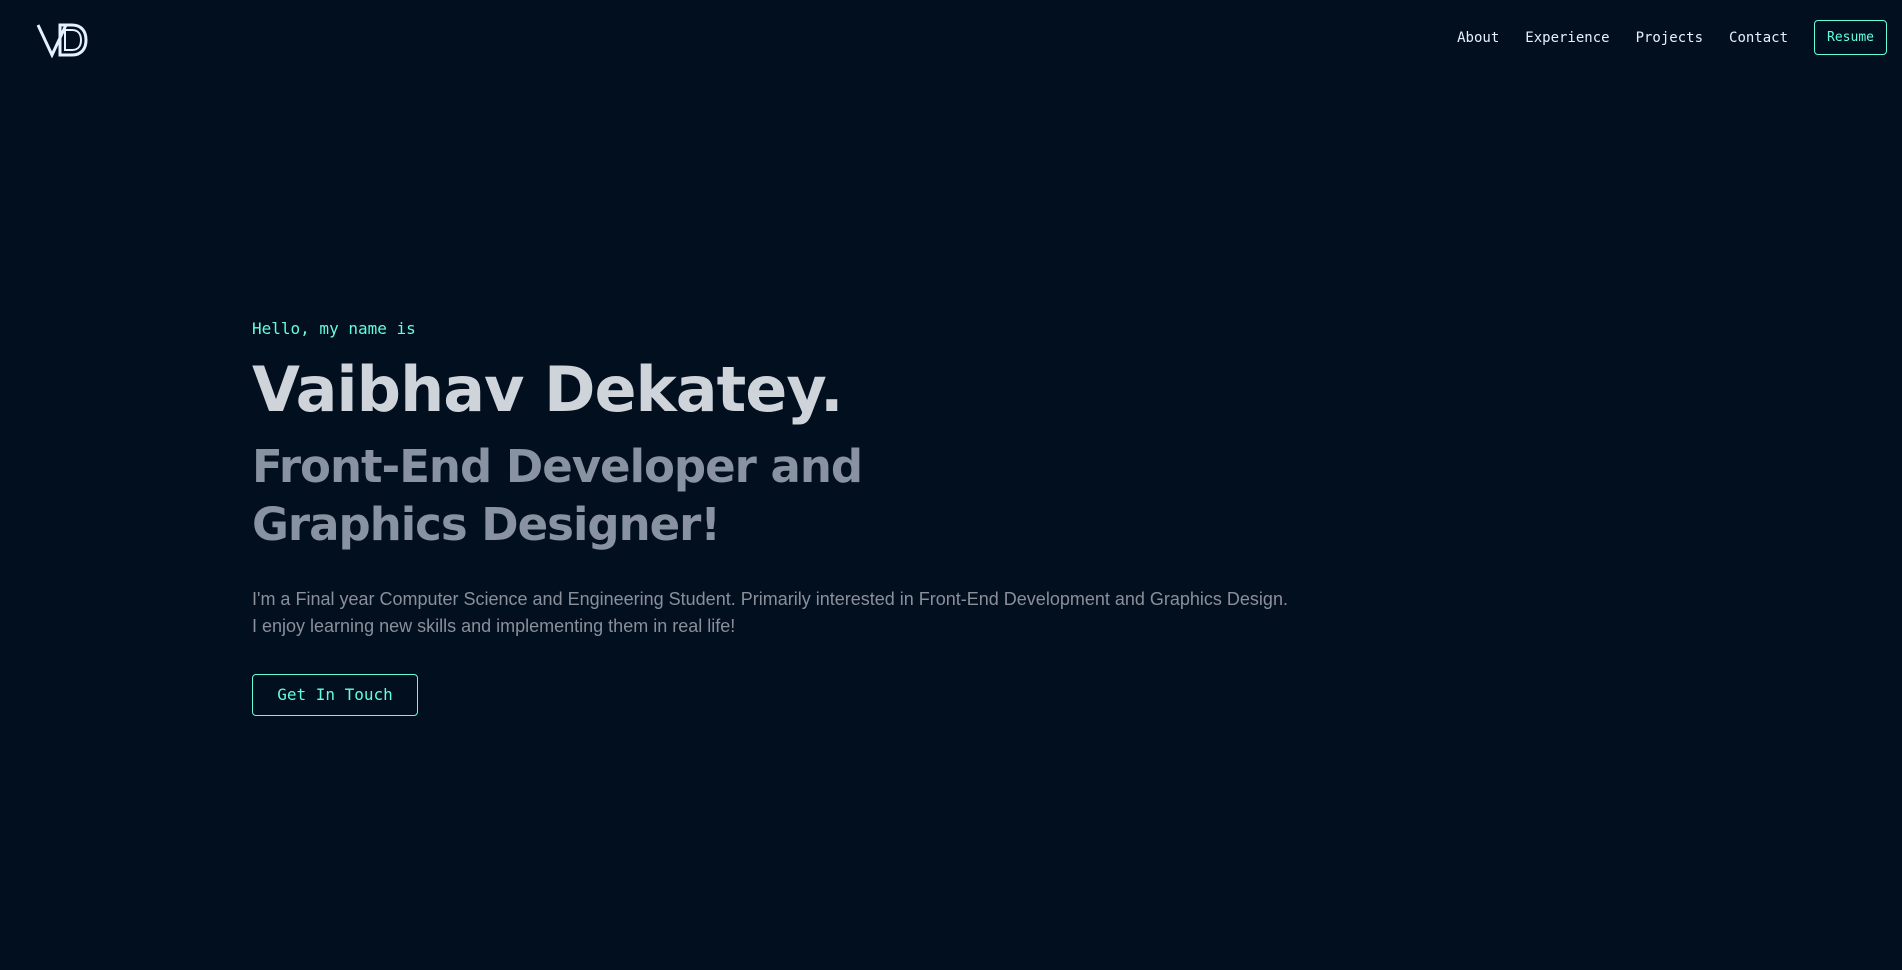  I want to click on nav-link-experience: Experience, so click(1567, 38).